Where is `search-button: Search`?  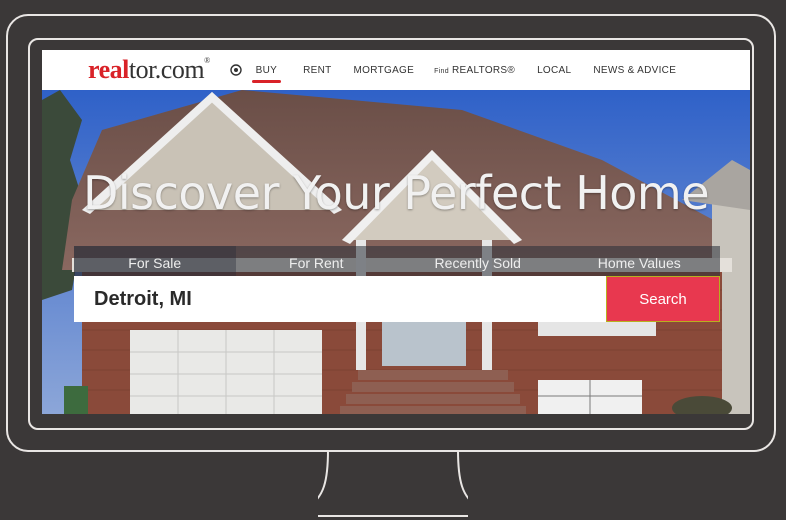
search-button: Search is located at coordinates (397, 299).